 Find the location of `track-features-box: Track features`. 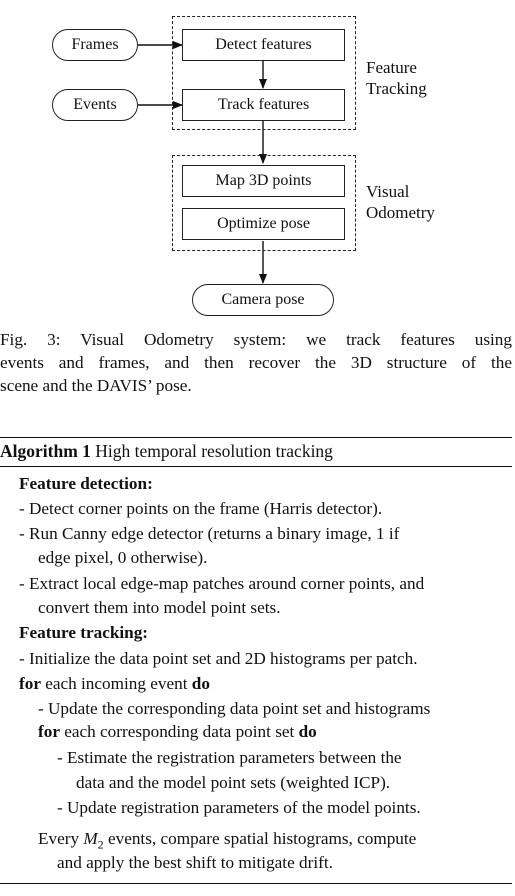

track-features-box: Track features is located at coordinates (263, 105).